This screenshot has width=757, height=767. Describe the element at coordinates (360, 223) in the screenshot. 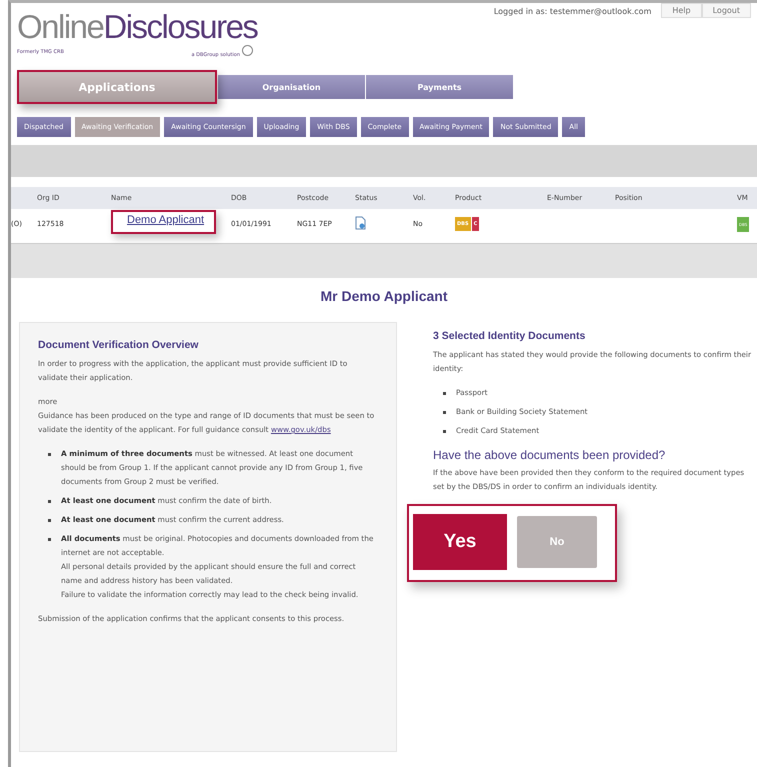

I see `document-icon` at that location.